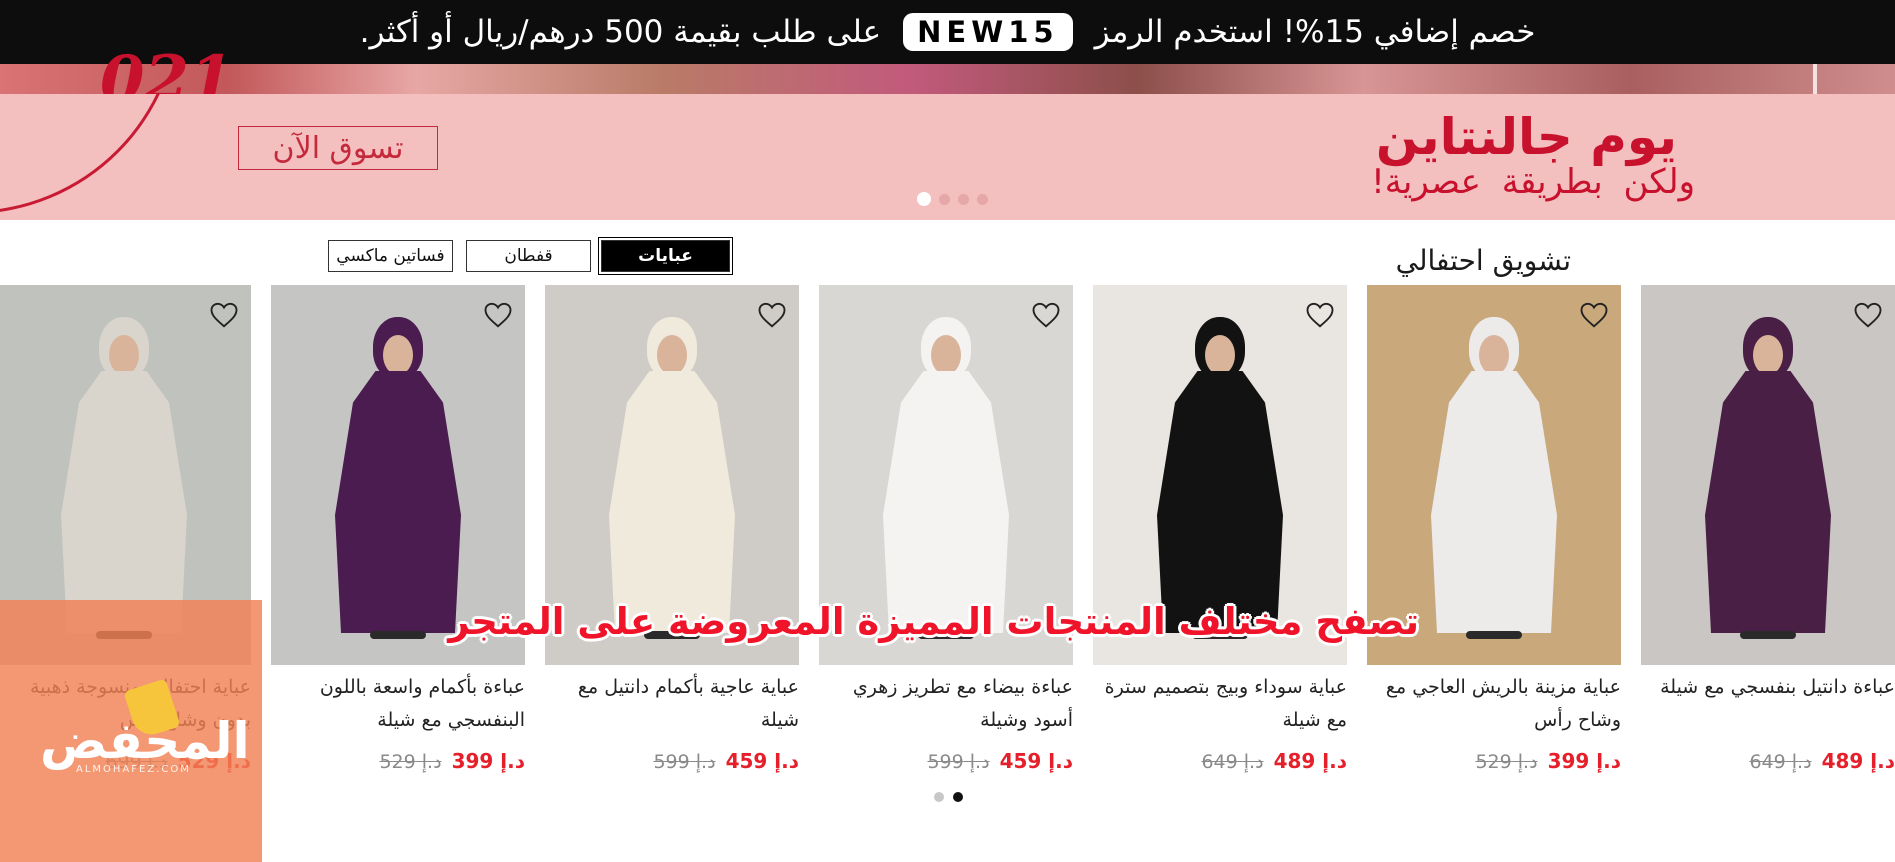 The height and width of the screenshot is (862, 1895). I want to click on hero-image-strip, so click(947, 79).